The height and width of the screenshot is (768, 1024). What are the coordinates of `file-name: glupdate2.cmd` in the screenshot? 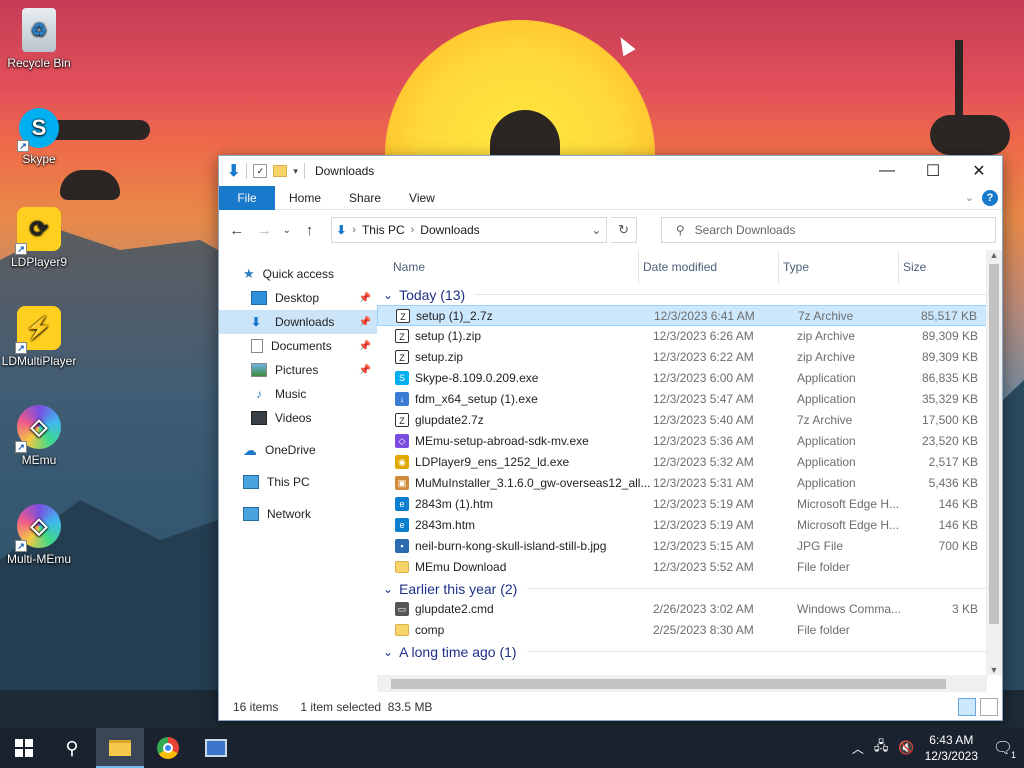 It's located at (454, 609).